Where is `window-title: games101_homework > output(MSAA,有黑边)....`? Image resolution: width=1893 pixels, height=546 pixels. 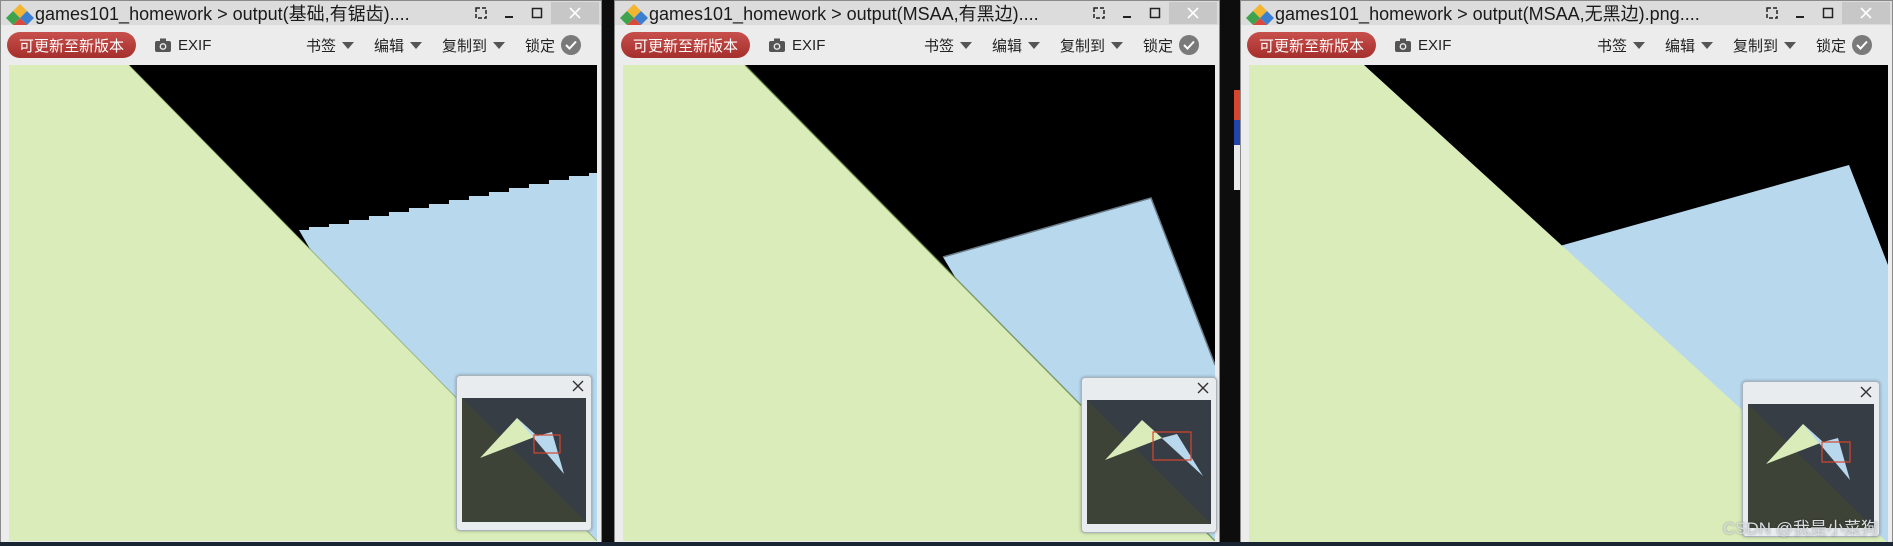 window-title: games101_homework > output(MSAA,有黑边).... is located at coordinates (844, 14).